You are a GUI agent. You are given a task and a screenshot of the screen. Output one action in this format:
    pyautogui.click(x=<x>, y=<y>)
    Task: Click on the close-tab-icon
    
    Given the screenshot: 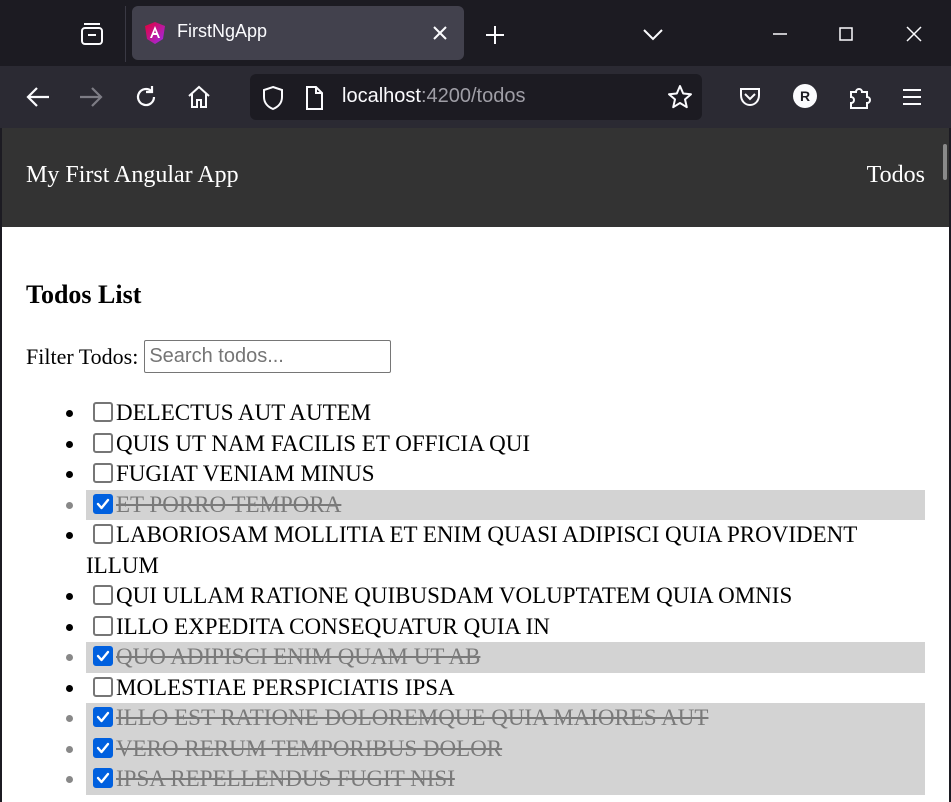 What is the action you would take?
    pyautogui.click(x=440, y=33)
    